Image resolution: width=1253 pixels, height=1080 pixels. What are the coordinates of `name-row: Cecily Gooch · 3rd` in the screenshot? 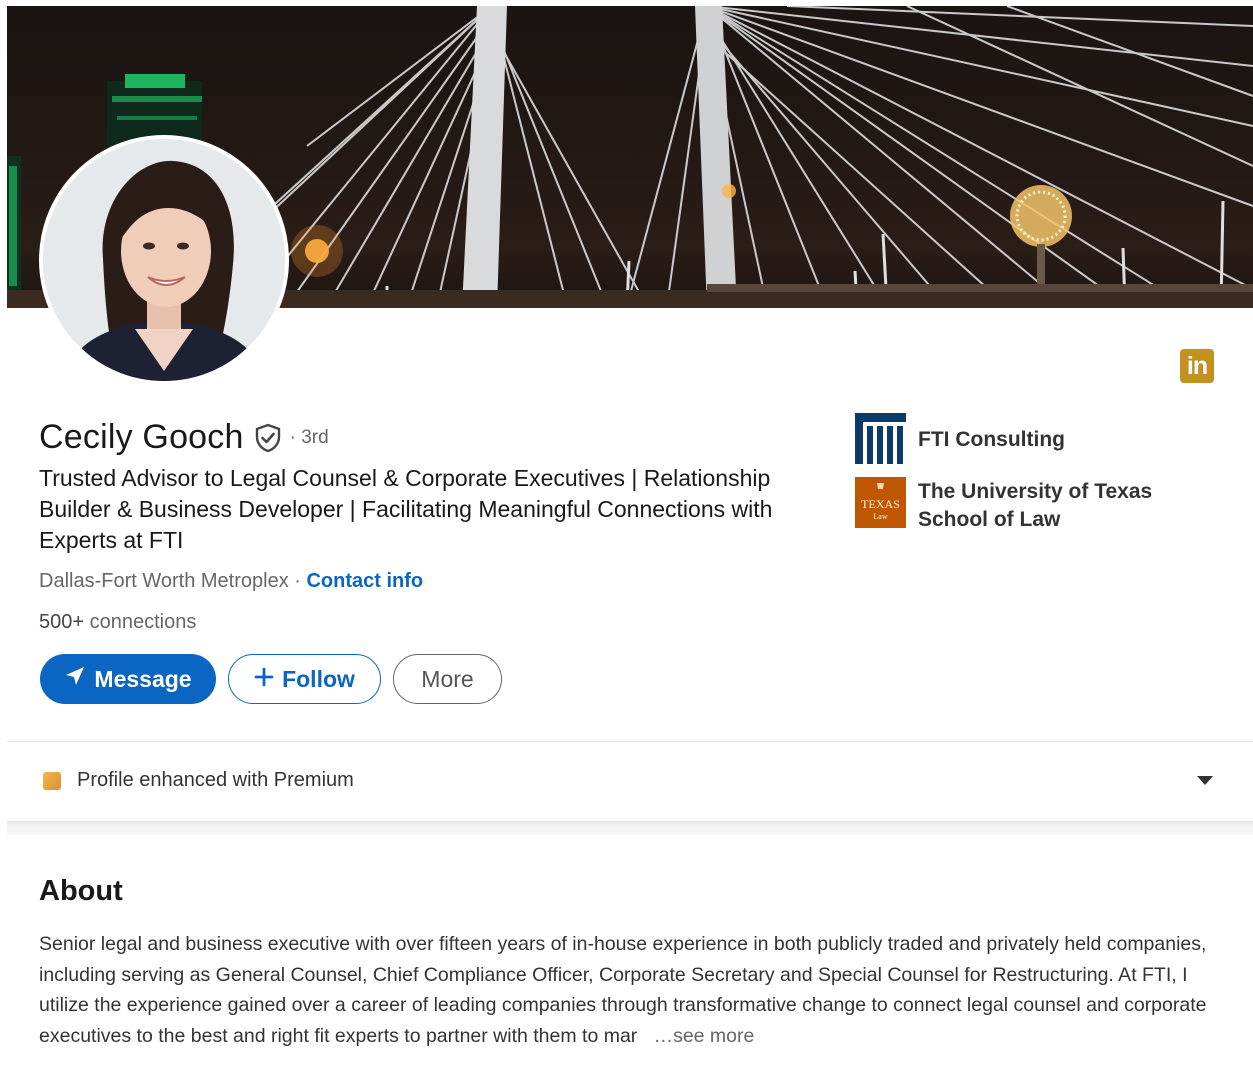 It's located at (184, 437).